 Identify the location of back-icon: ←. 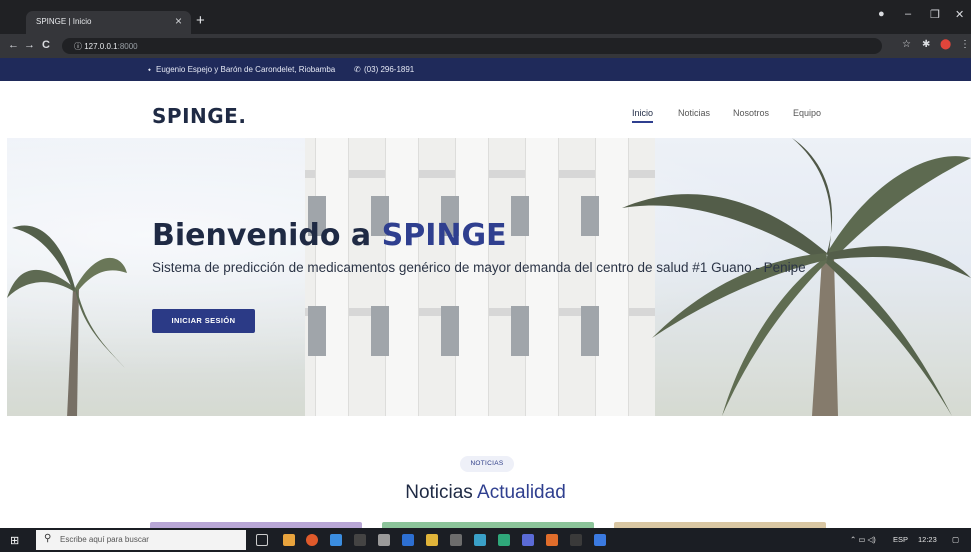
(13, 45).